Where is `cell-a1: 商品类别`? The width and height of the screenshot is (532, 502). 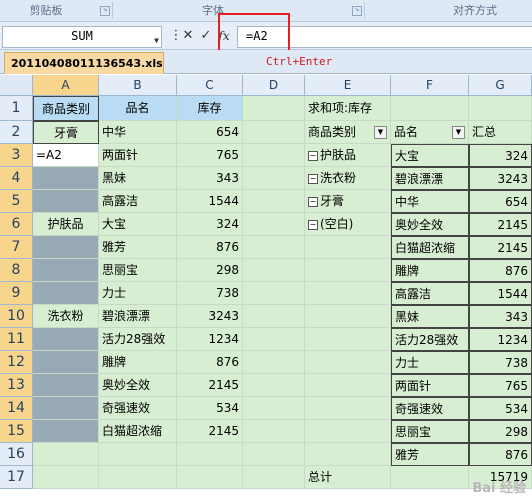 cell-a1: 商品类别 is located at coordinates (66, 108).